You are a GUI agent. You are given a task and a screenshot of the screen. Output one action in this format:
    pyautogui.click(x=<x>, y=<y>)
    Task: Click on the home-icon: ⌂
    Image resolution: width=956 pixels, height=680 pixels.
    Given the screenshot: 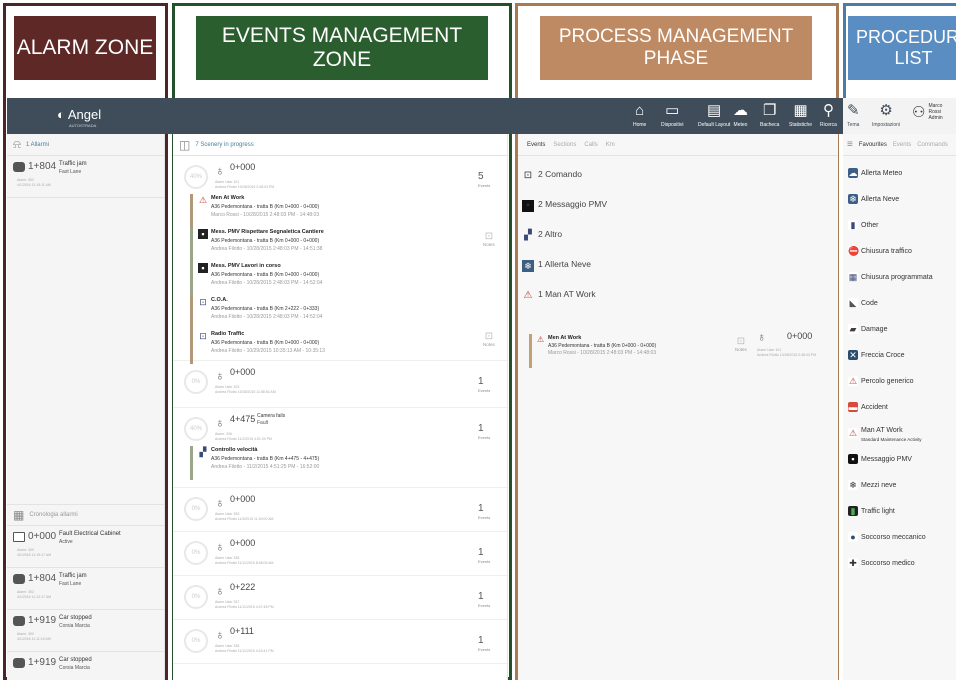 What is the action you would take?
    pyautogui.click(x=640, y=110)
    